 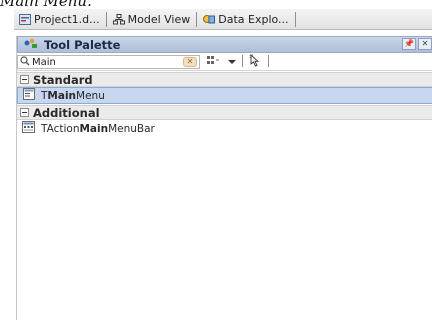 I want to click on project-icon, so click(x=25, y=19).